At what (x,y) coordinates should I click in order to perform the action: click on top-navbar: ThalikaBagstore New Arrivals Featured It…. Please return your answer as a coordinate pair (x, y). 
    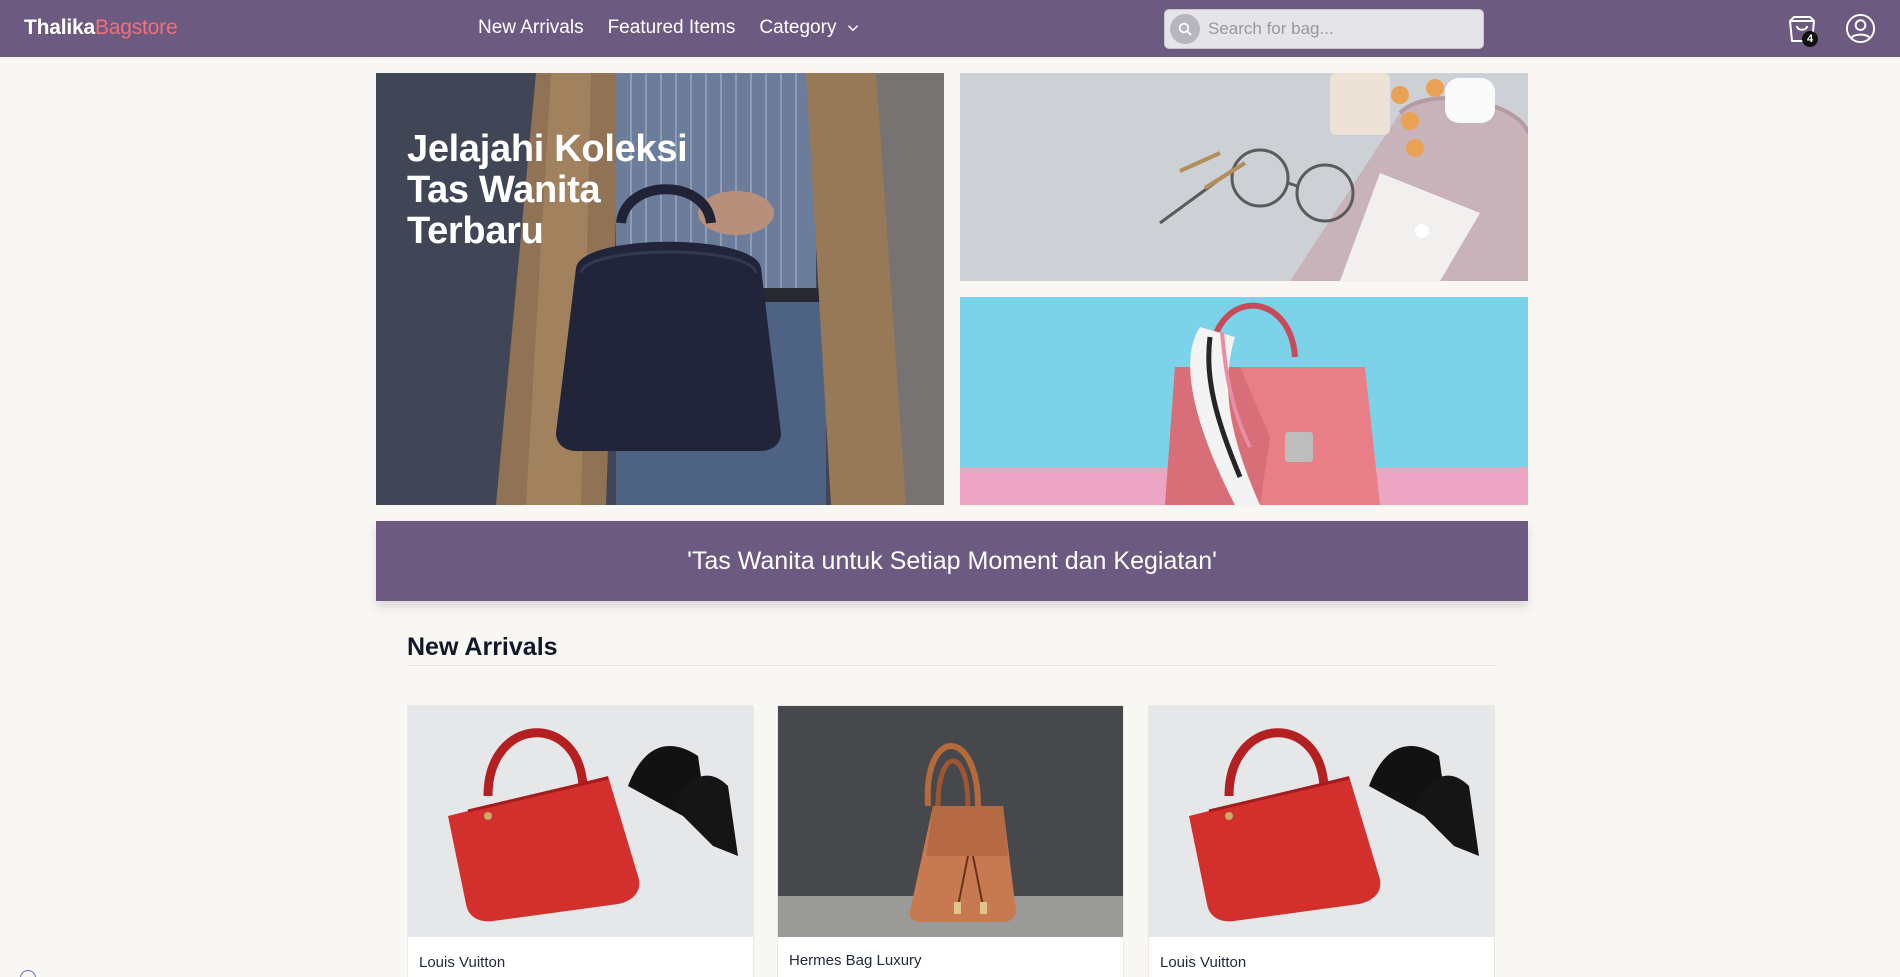
    Looking at the image, I should click on (950, 28).